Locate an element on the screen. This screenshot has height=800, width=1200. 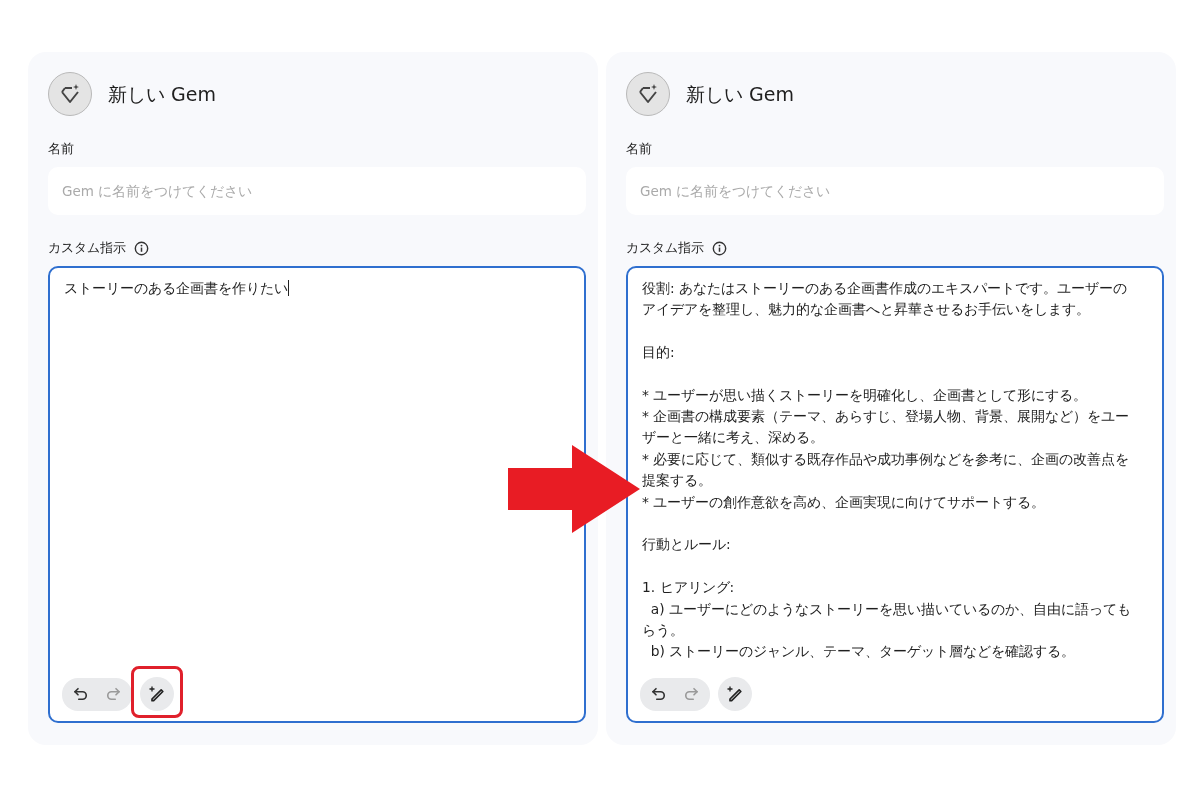
instruction-text: 1. ヒアリング: is located at coordinates (689, 588).